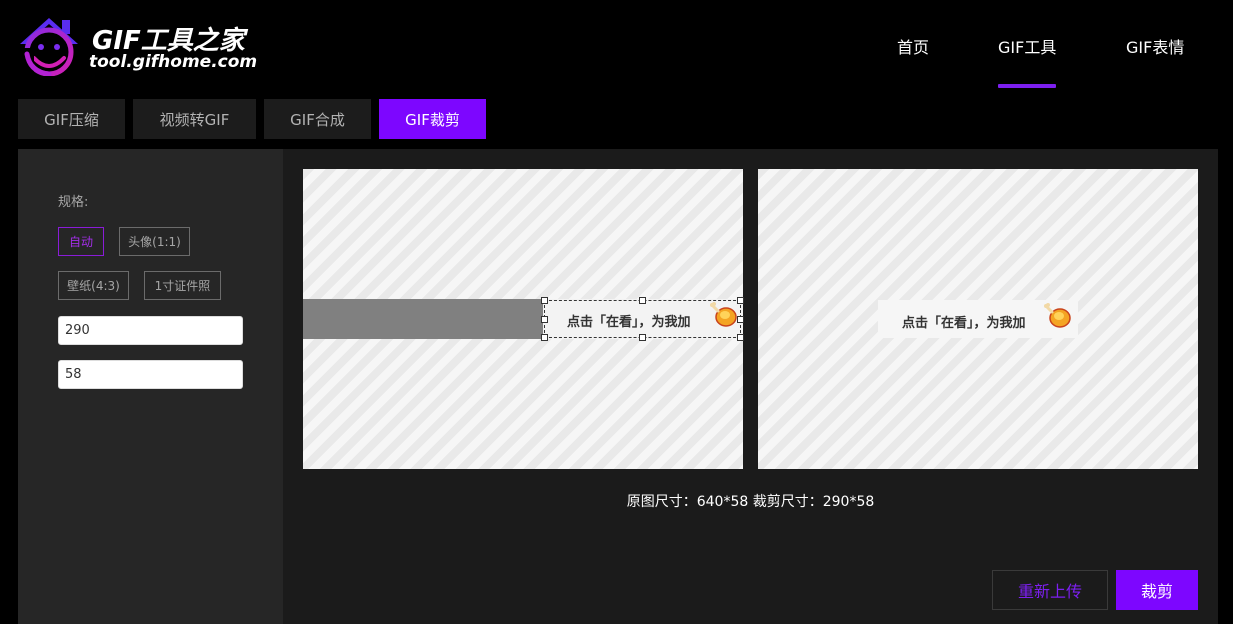  Describe the element at coordinates (137, 47) in the screenshot. I see `logo: GIF工具之家 tool.gifhome.com` at that location.